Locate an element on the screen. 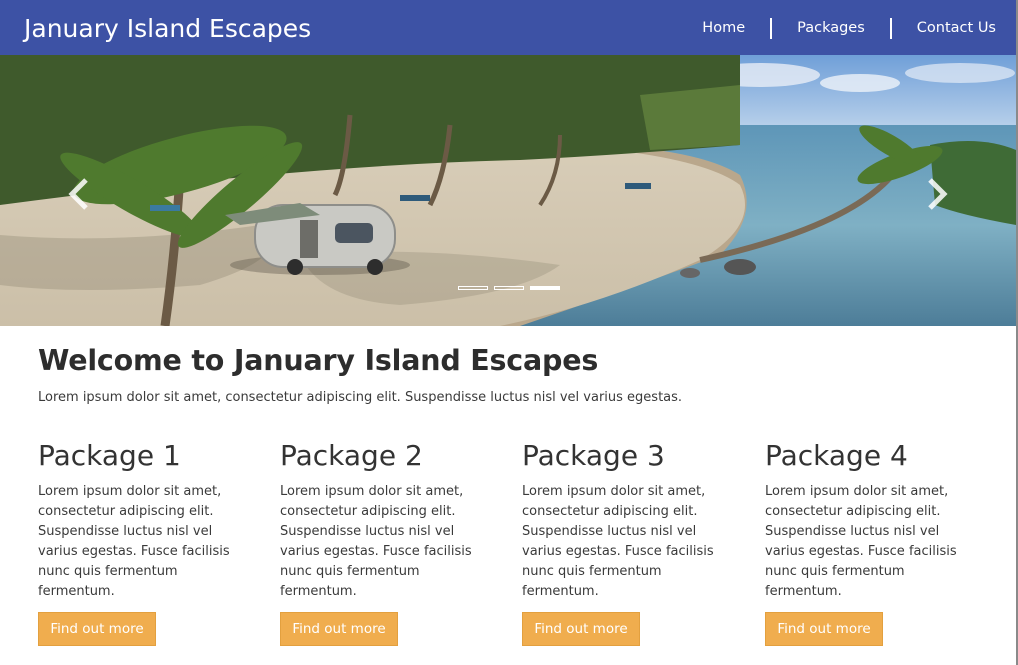 The width and height of the screenshot is (1018, 665). package-title: Package 2 is located at coordinates (351, 455).